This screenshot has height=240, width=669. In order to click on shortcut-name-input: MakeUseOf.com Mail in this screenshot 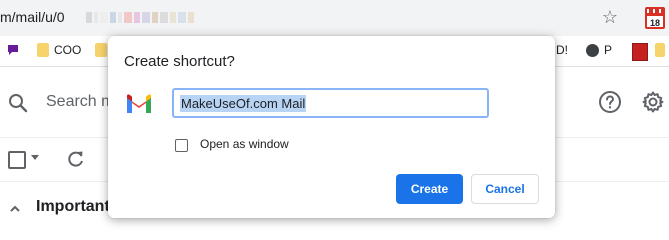, I will do `click(330, 103)`.